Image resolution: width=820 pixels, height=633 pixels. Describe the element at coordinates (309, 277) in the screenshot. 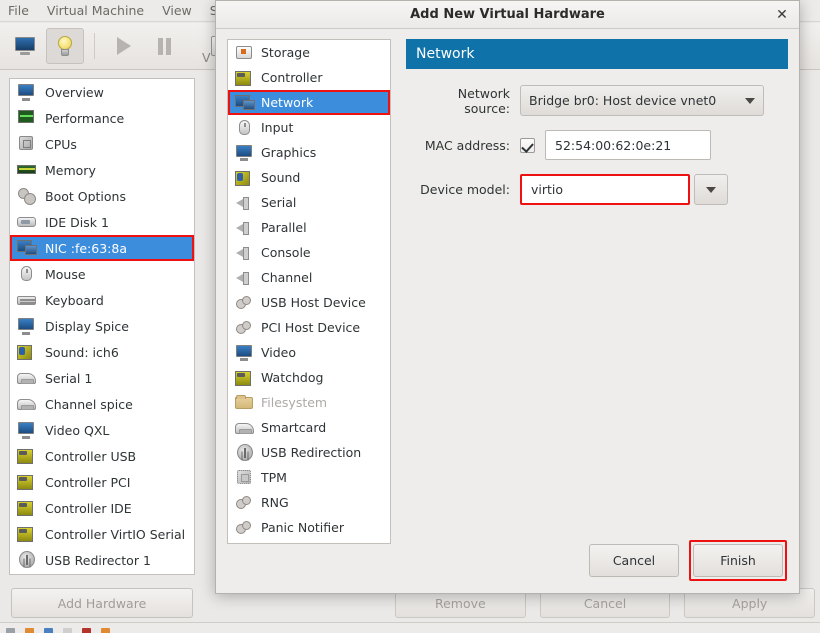

I see `device-item-channel: Channel` at that location.